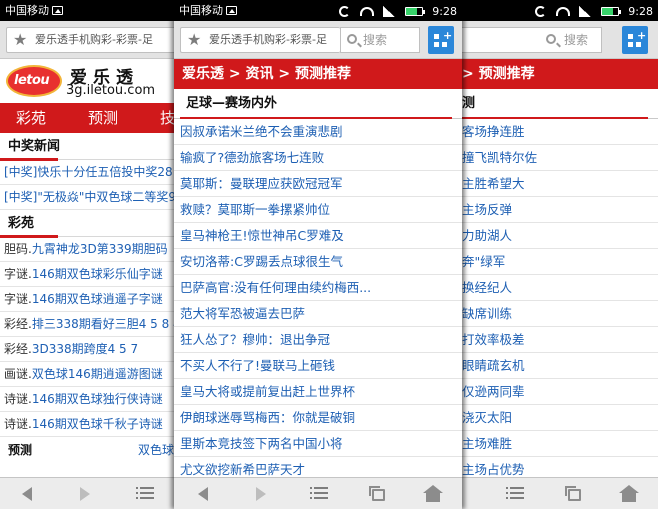 The height and width of the screenshot is (509, 658). What do you see at coordinates (318, 184) in the screenshot?
I see `article-link: 莫耶斯：曼联理应获欧冠冠军` at bounding box center [318, 184].